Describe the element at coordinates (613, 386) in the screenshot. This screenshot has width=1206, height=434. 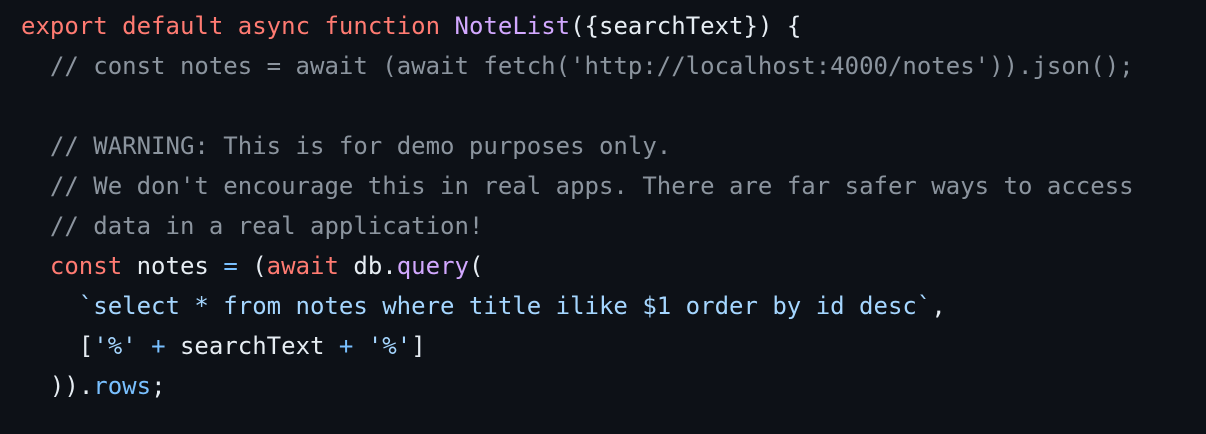
I see `code-line-9: )).rows;` at that location.